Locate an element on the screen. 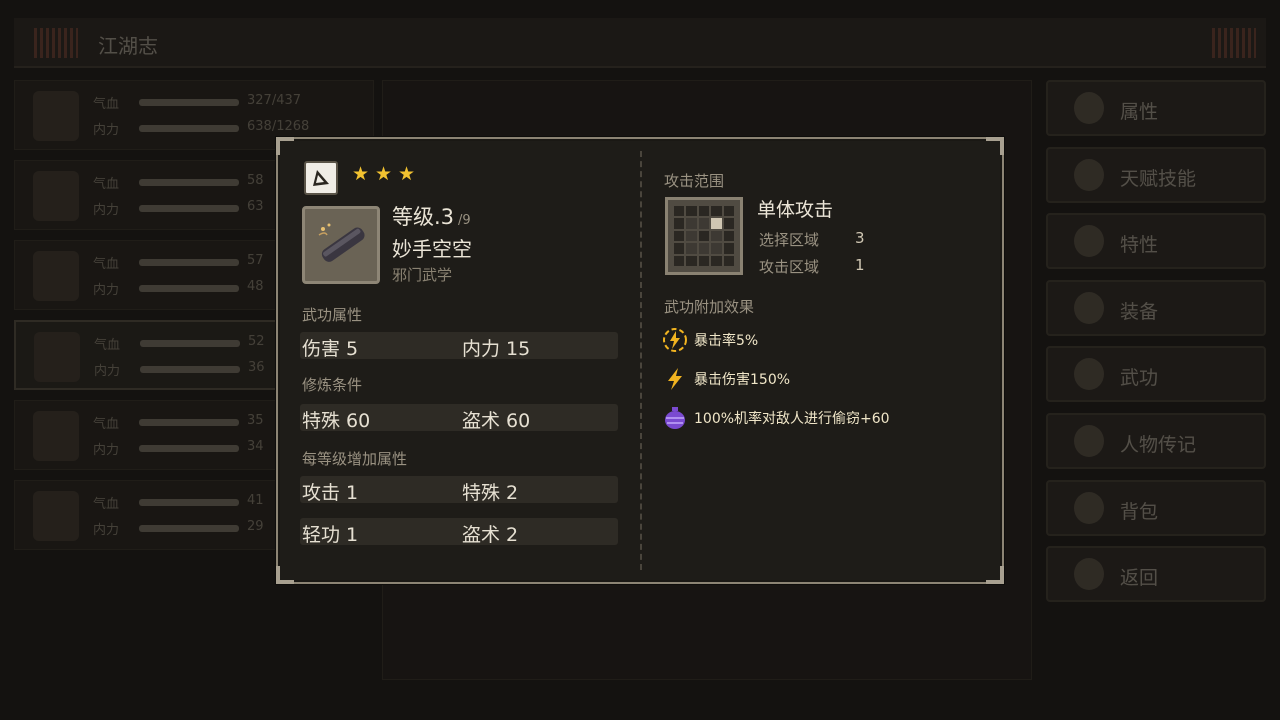 This screenshot has width=1280, height=720. req-special: 特殊 60 is located at coordinates (336, 421).